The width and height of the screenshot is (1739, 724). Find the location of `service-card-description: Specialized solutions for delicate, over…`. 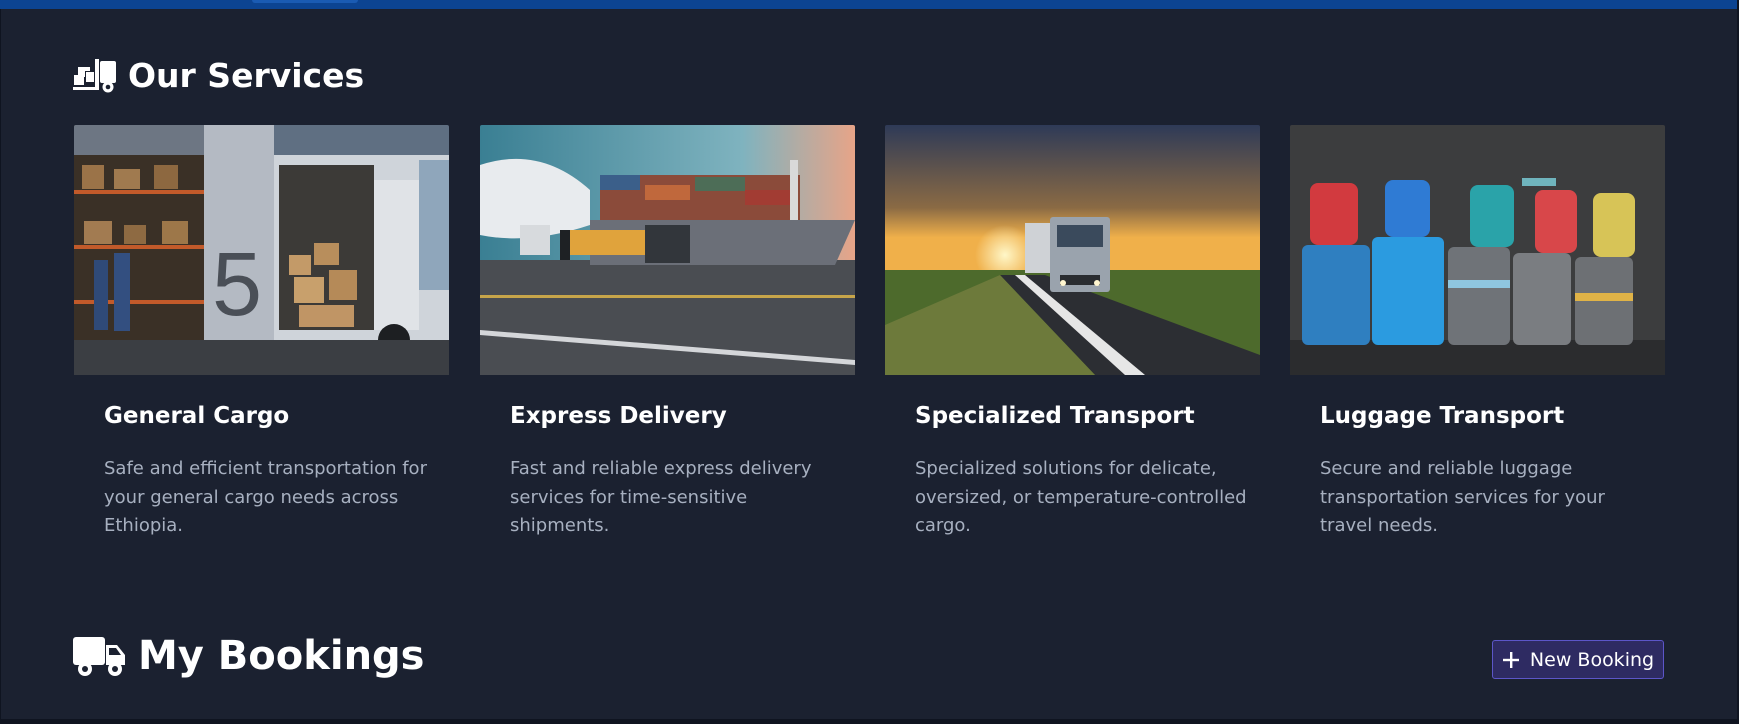

service-card-description: Specialized solutions for delicate, over… is located at coordinates (1081, 497).